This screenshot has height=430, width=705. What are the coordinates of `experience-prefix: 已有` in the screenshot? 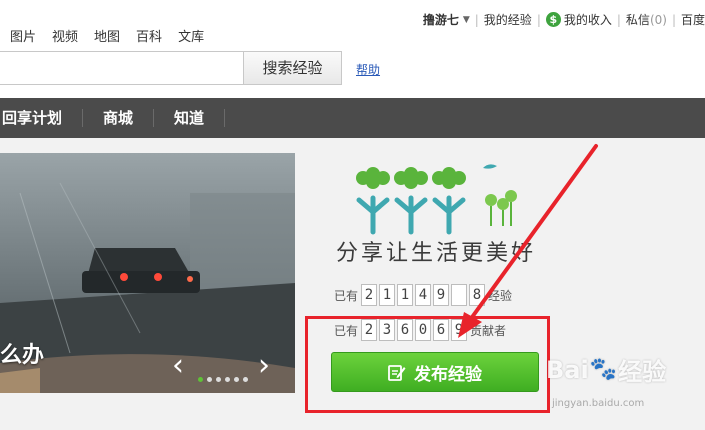 It's located at (346, 295).